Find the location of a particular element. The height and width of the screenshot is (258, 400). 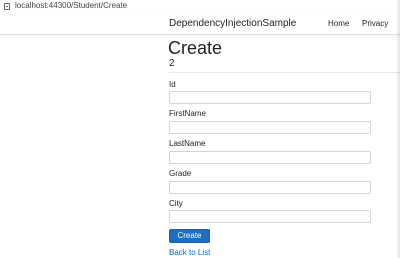

create-button: Create is located at coordinates (189, 236).